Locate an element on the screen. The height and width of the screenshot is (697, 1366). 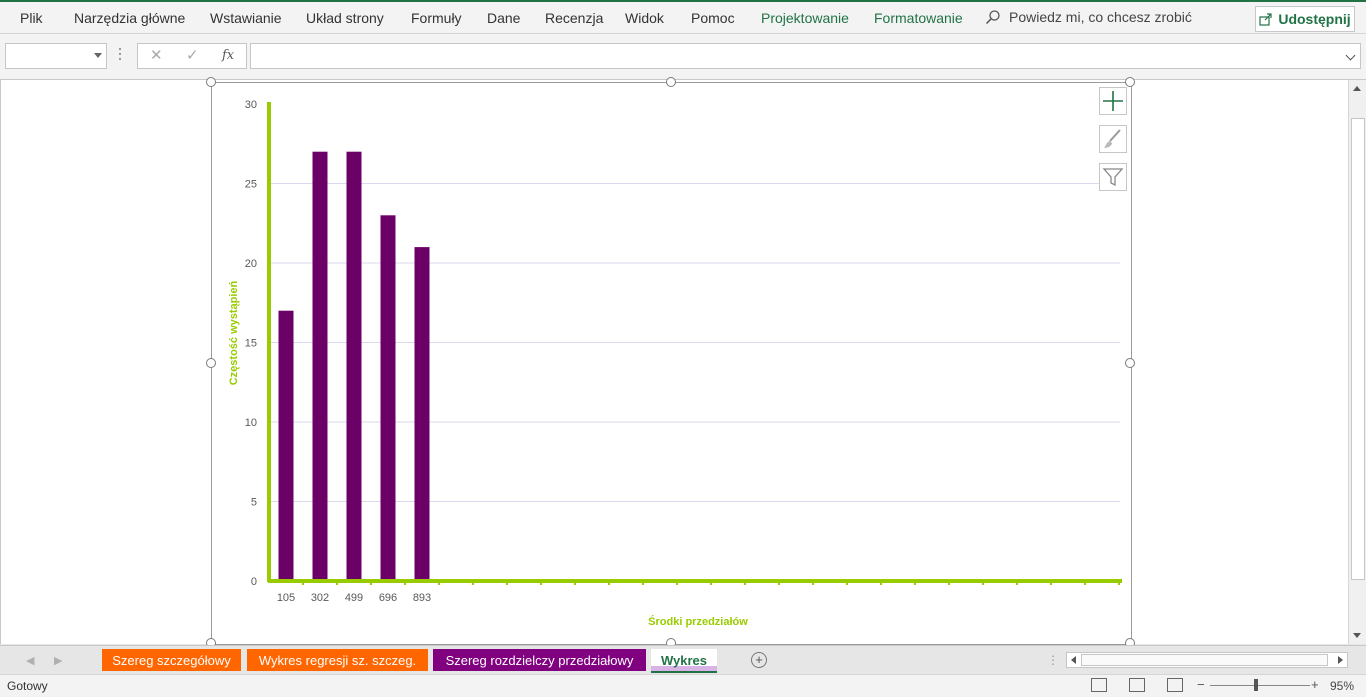
tab-data: Dane is located at coordinates (503, 18).